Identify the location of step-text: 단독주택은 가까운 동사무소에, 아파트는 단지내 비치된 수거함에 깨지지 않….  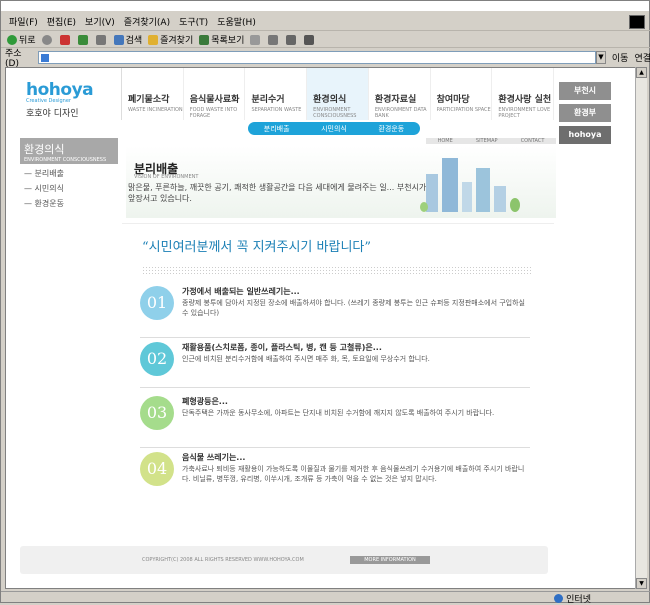
(338, 413).